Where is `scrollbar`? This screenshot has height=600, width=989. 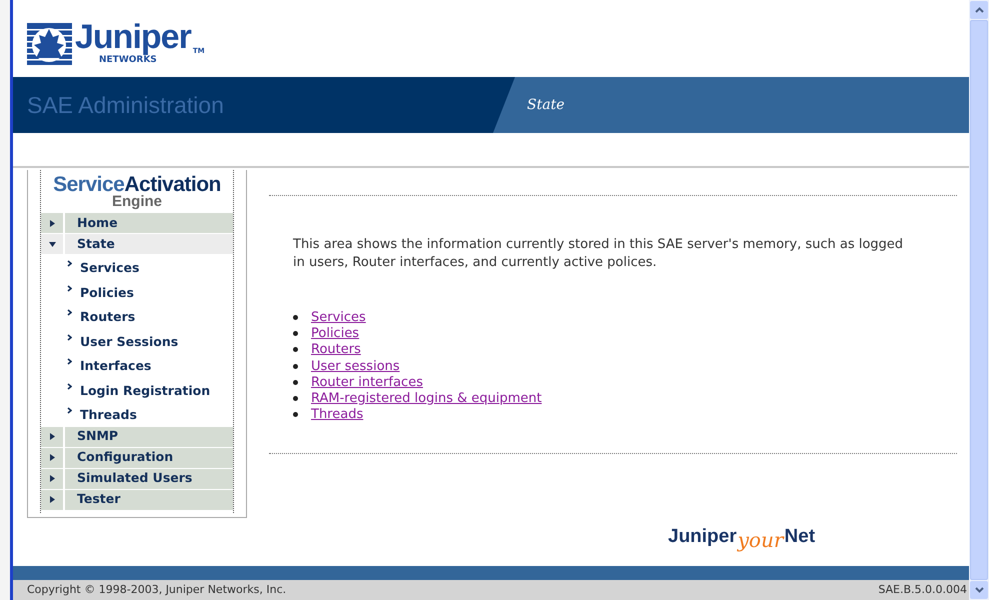
scrollbar is located at coordinates (979, 300).